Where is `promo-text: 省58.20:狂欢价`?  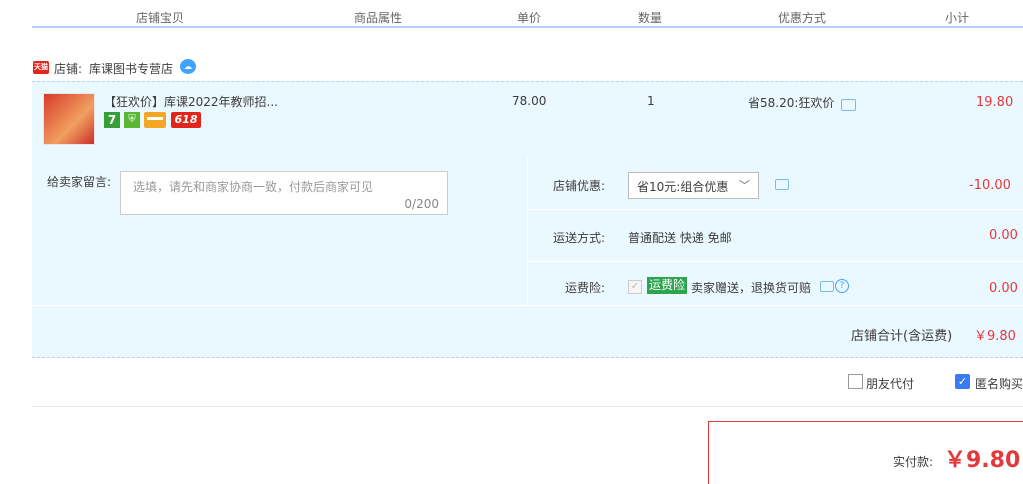
promo-text: 省58.20:狂欢价 is located at coordinates (791, 103).